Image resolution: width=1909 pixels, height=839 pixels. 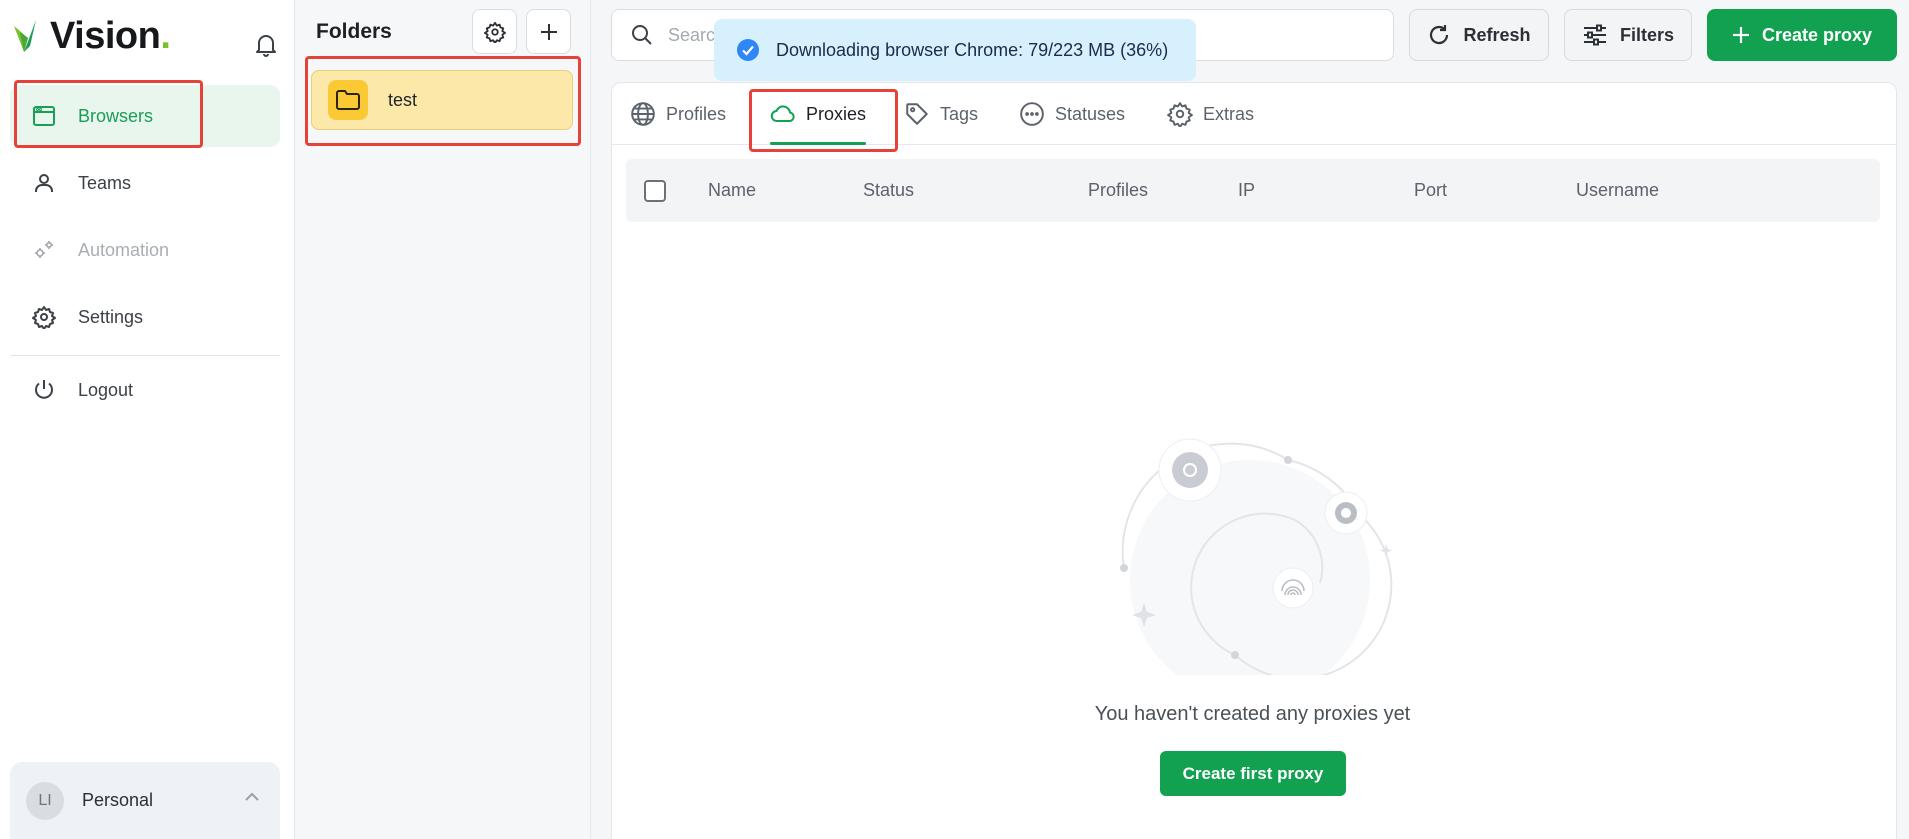 What do you see at coordinates (1497, 34) in the screenshot?
I see `refresh-label: Refresh` at bounding box center [1497, 34].